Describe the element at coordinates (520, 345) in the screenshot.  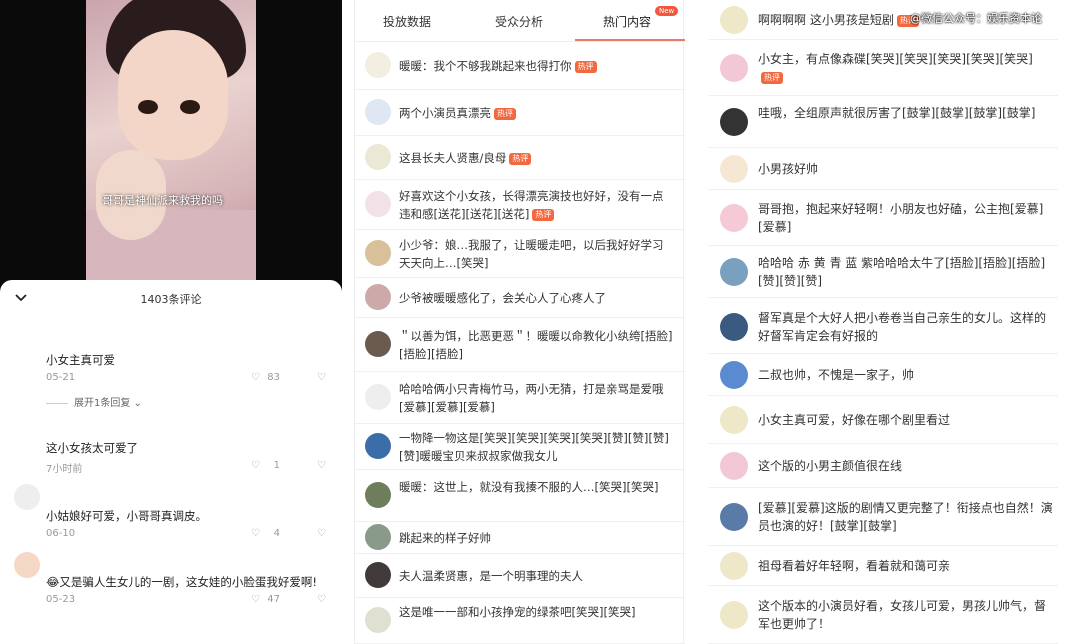
I see `comment-row: ＂以善为饵，比恶更恶＂！暖暖以命教化小纨绔[捂脸][捂脸][捂脸]` at that location.